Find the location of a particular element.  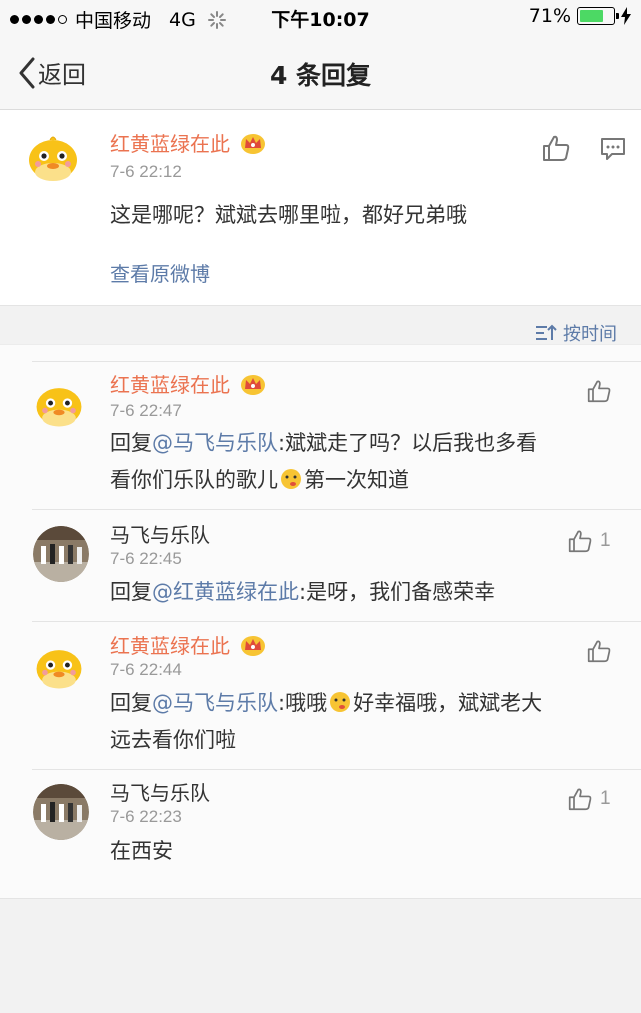

reply-text-line: :是呀，我们备感荣幸 is located at coordinates (397, 592).